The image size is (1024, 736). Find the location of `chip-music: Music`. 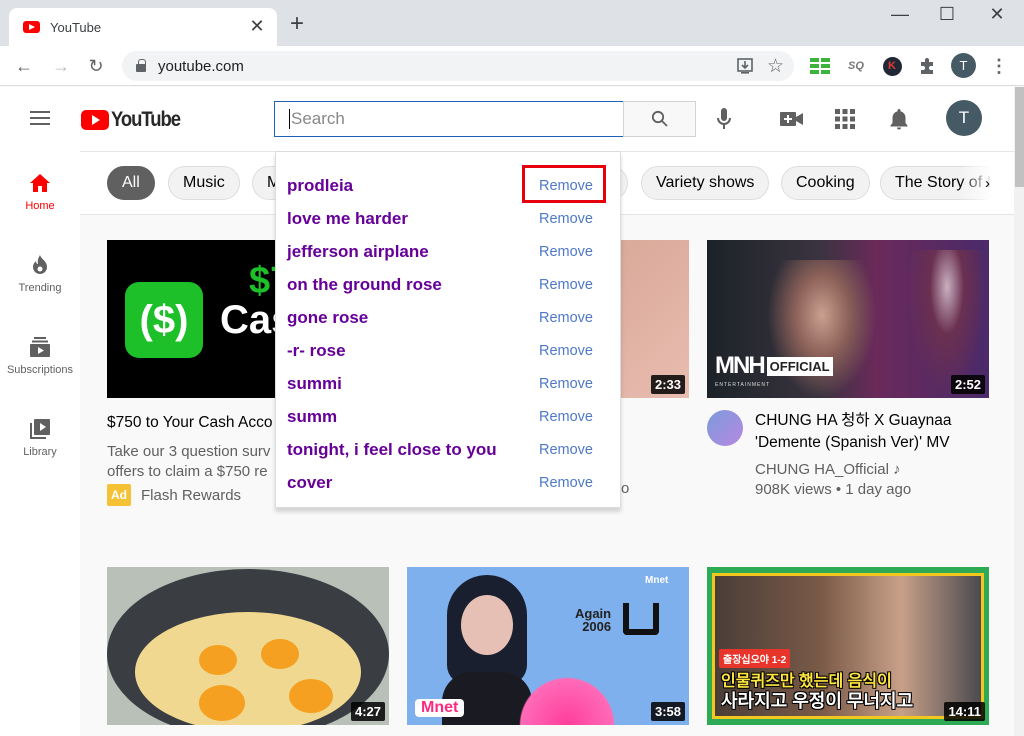

chip-music: Music is located at coordinates (204, 183).